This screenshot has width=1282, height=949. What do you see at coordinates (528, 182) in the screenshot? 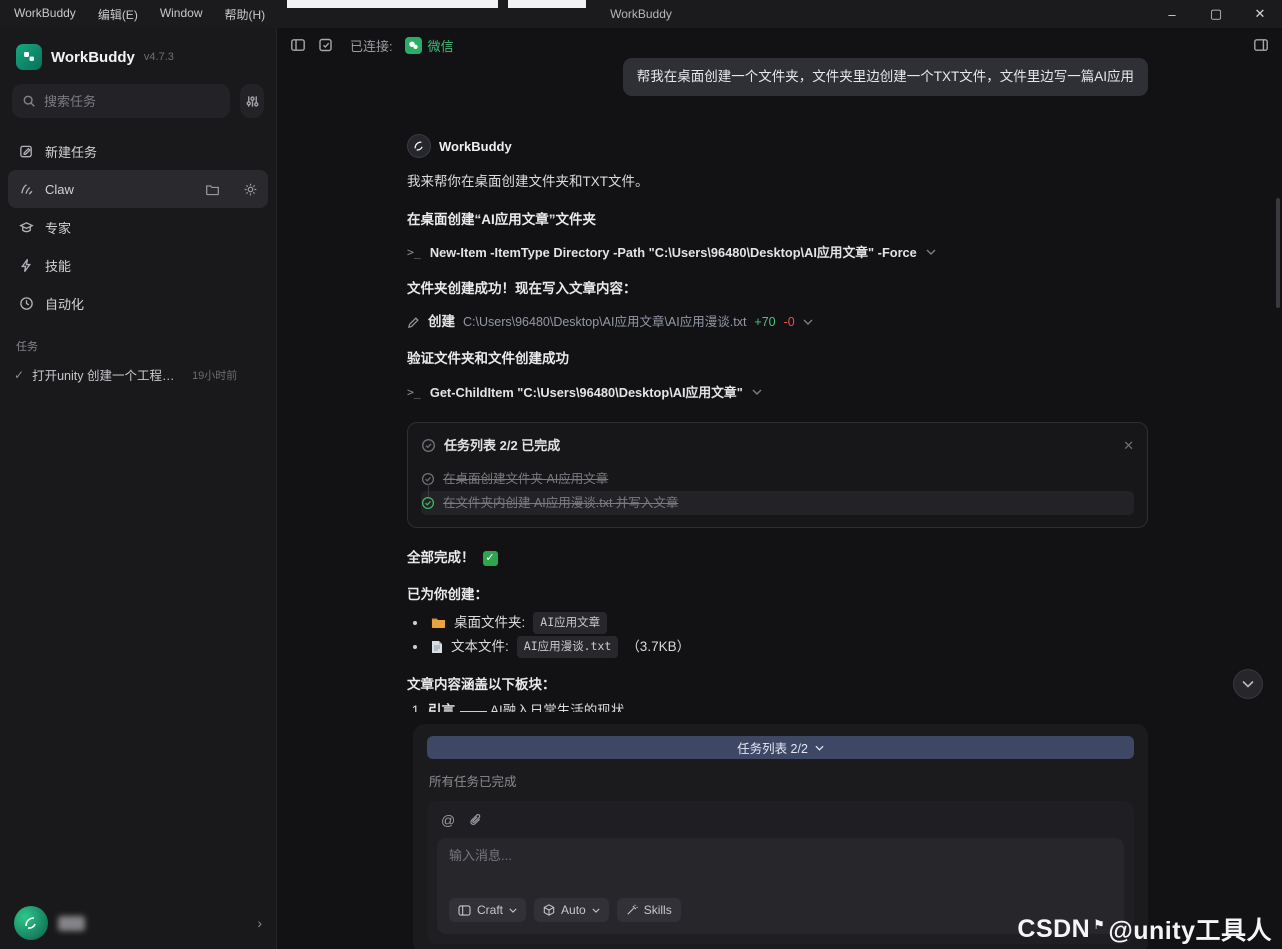
I see `assistant-intro: 我来帮你在桌面创建文件夹和TXT文件。` at bounding box center [528, 182].